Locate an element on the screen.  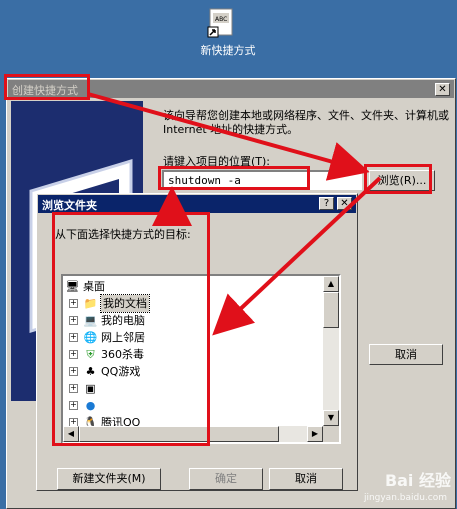
arrow-browse-to-tree is located at coordinates (297, 256).